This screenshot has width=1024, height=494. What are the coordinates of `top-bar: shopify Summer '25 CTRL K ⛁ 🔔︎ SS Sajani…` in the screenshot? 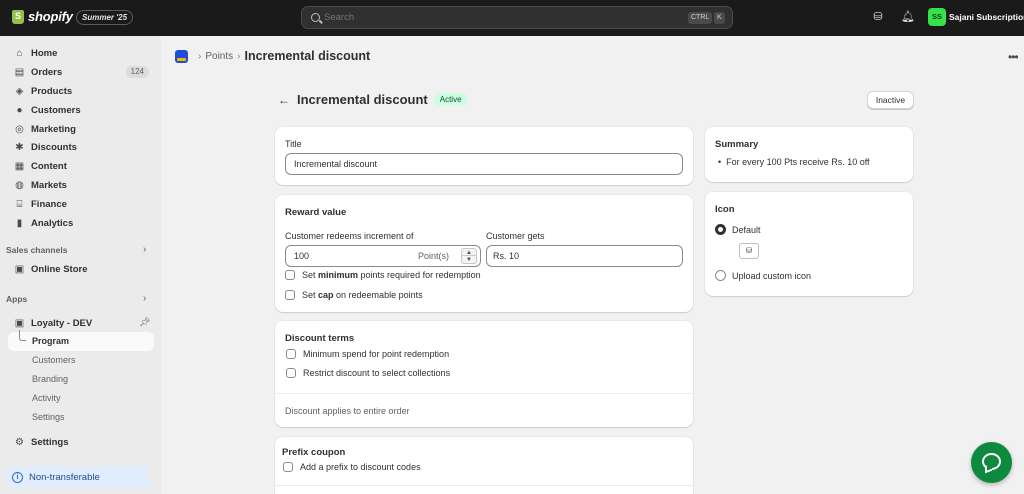 It's located at (512, 18).